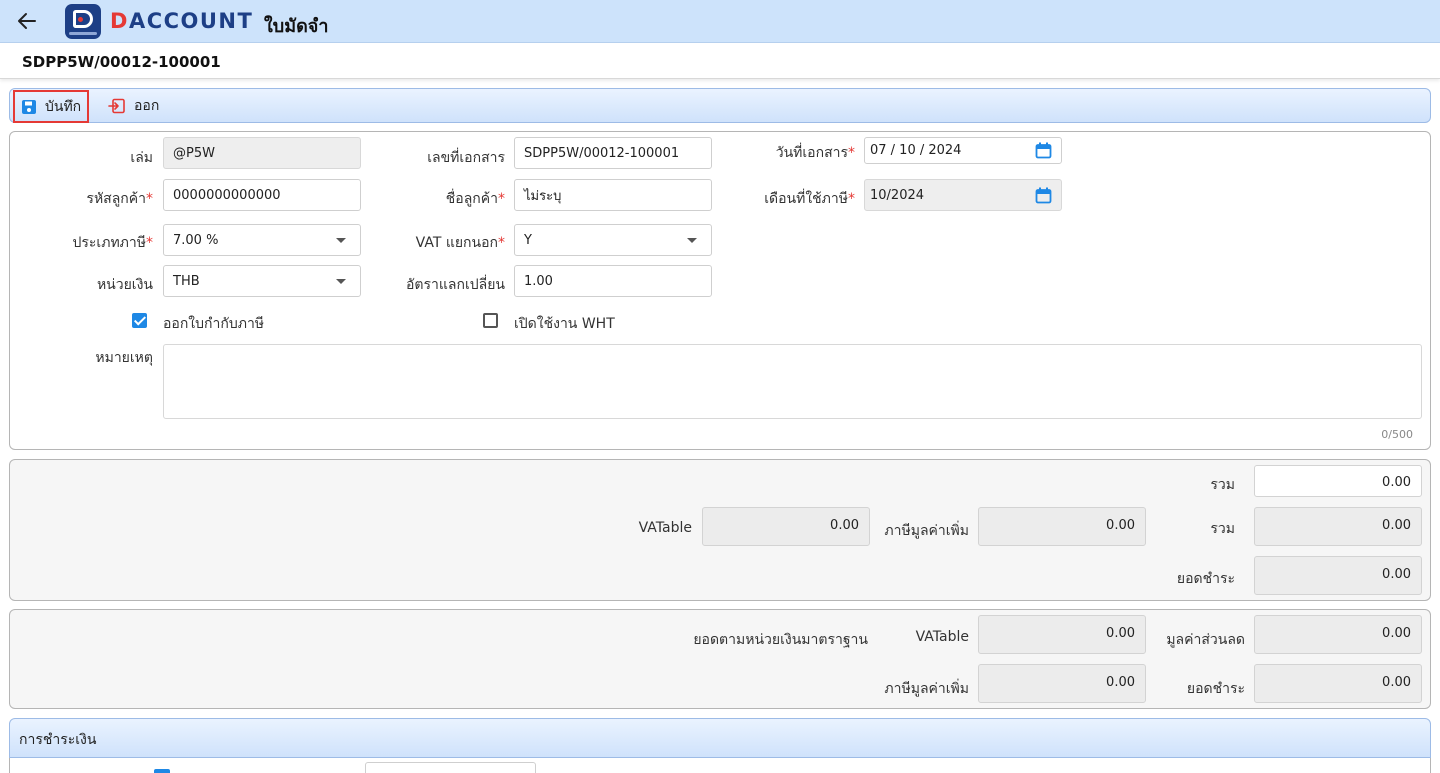 This screenshot has width=1440, height=773. I want to click on exchange-rate-label: อัตราแลกเปลี่ยน, so click(455, 285).